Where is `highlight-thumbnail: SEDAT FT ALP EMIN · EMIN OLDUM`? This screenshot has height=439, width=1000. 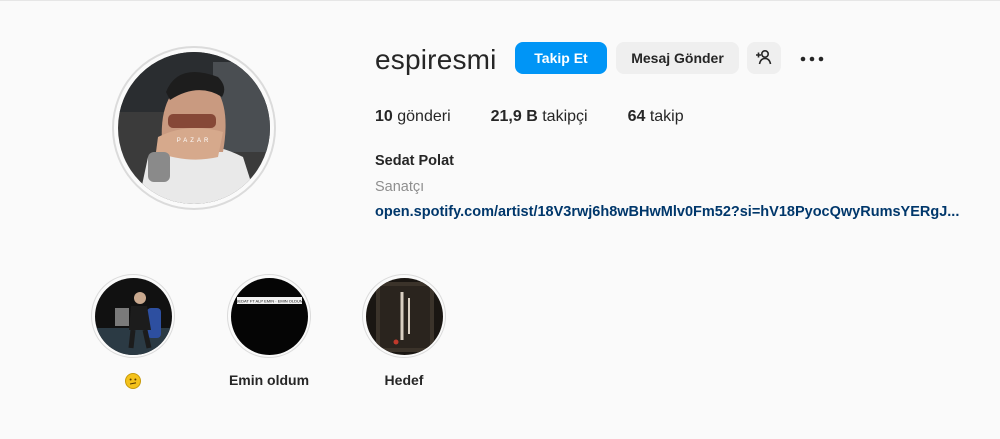
highlight-thumbnail: SEDAT FT ALP EMIN · EMIN OLDUM is located at coordinates (269, 316).